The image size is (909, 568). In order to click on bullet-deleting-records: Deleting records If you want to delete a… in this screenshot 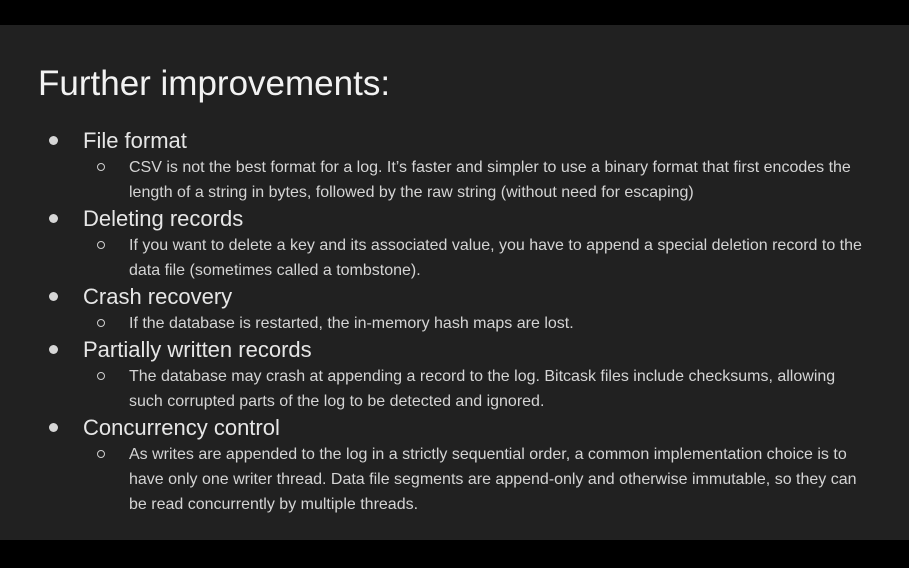, I will do `click(454, 244)`.